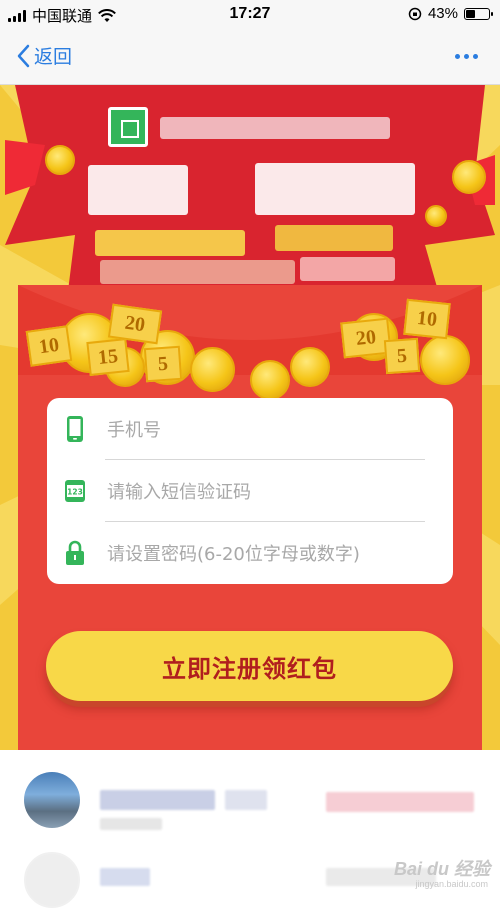  What do you see at coordinates (249, 666) in the screenshot?
I see `register-button: 立即注册领红包` at bounding box center [249, 666].